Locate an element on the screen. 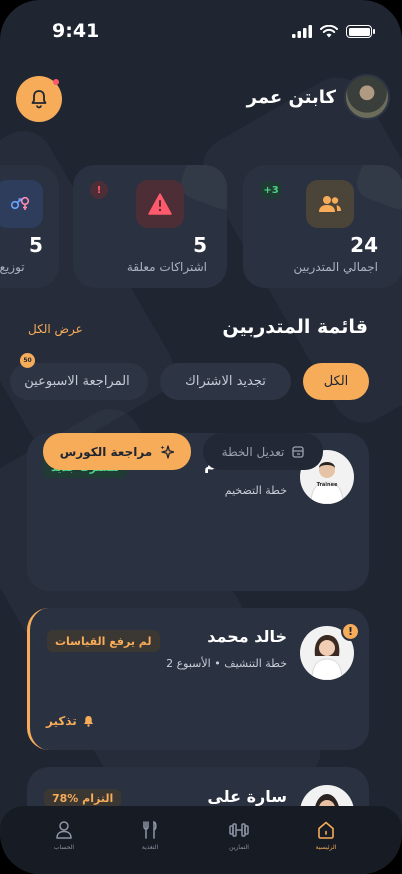 The height and width of the screenshot is (874, 402). trainee-name: خالد محمد is located at coordinates (247, 636).